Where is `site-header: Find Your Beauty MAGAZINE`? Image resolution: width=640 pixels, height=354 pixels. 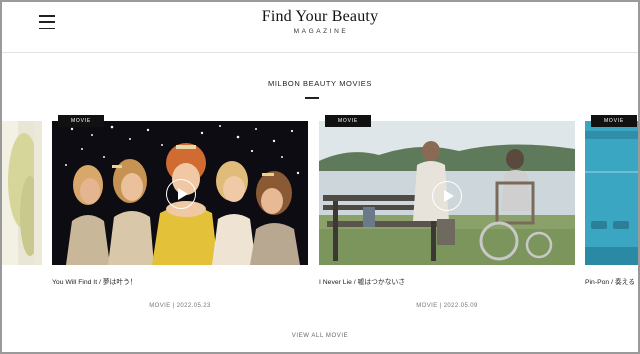 site-header: Find Your Beauty MAGAZINE is located at coordinates (320, 26).